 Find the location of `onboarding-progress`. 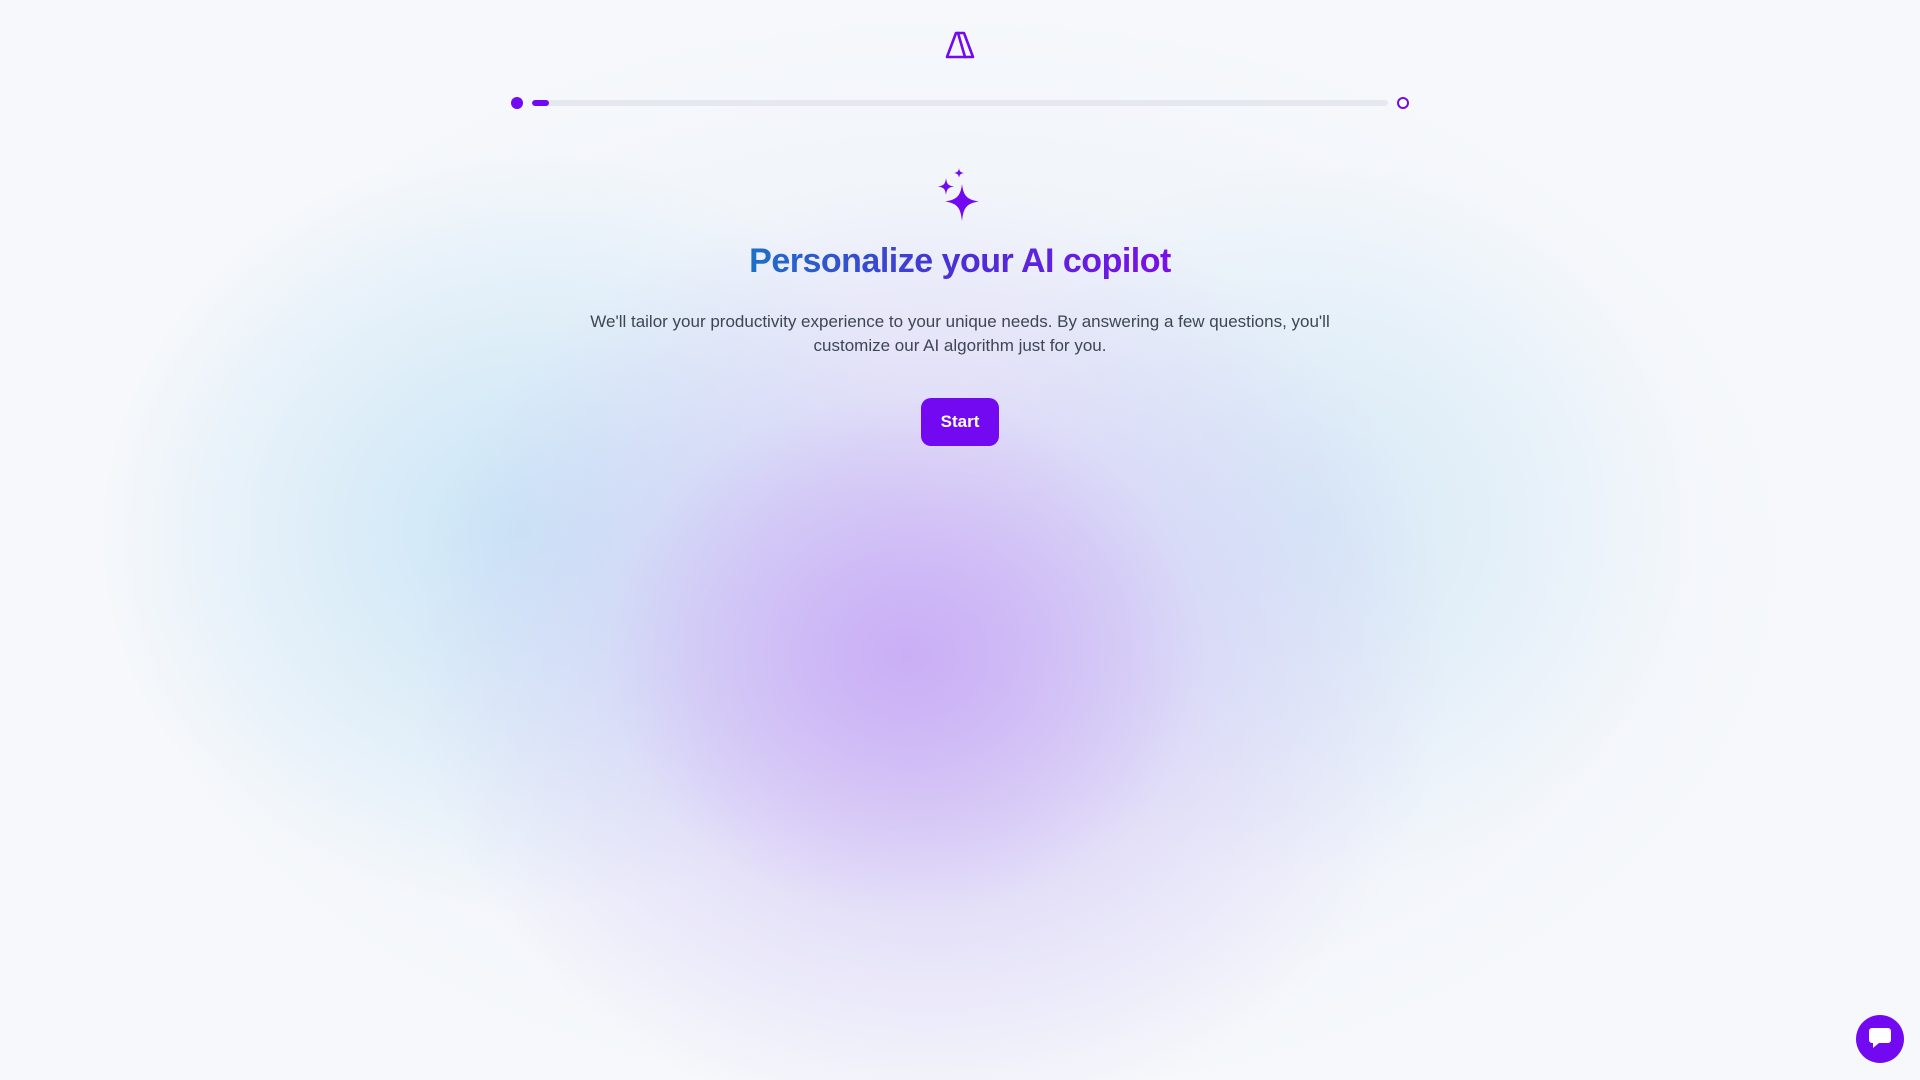

onboarding-progress is located at coordinates (960, 103).